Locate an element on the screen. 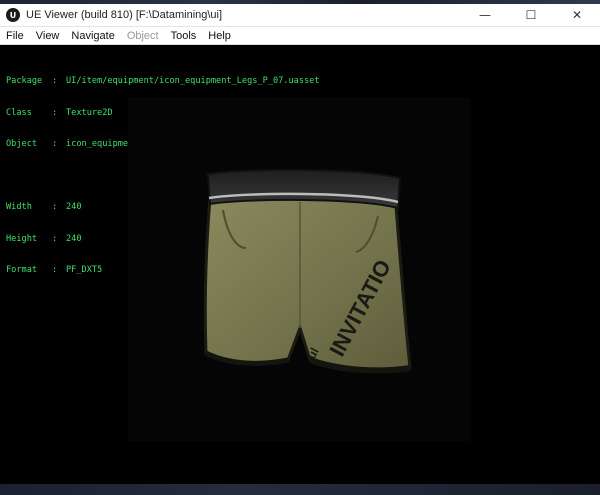 Image resolution: width=600 pixels, height=495 pixels. menu-object: Object is located at coordinates (143, 36).